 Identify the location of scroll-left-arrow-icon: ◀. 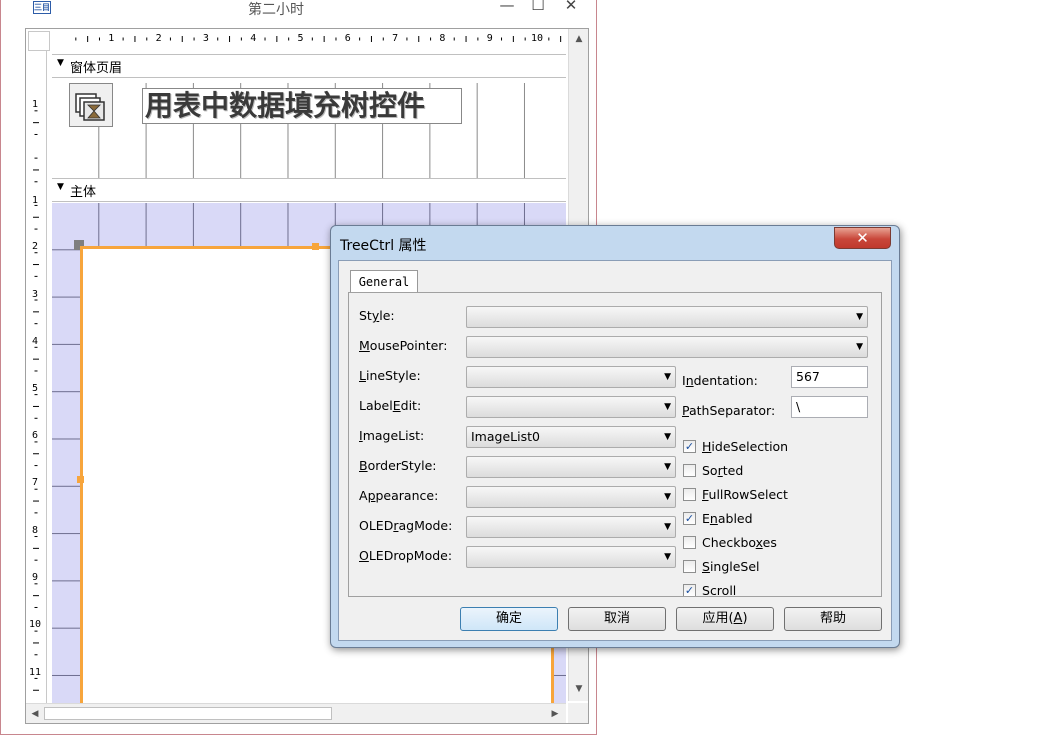
(35, 714).